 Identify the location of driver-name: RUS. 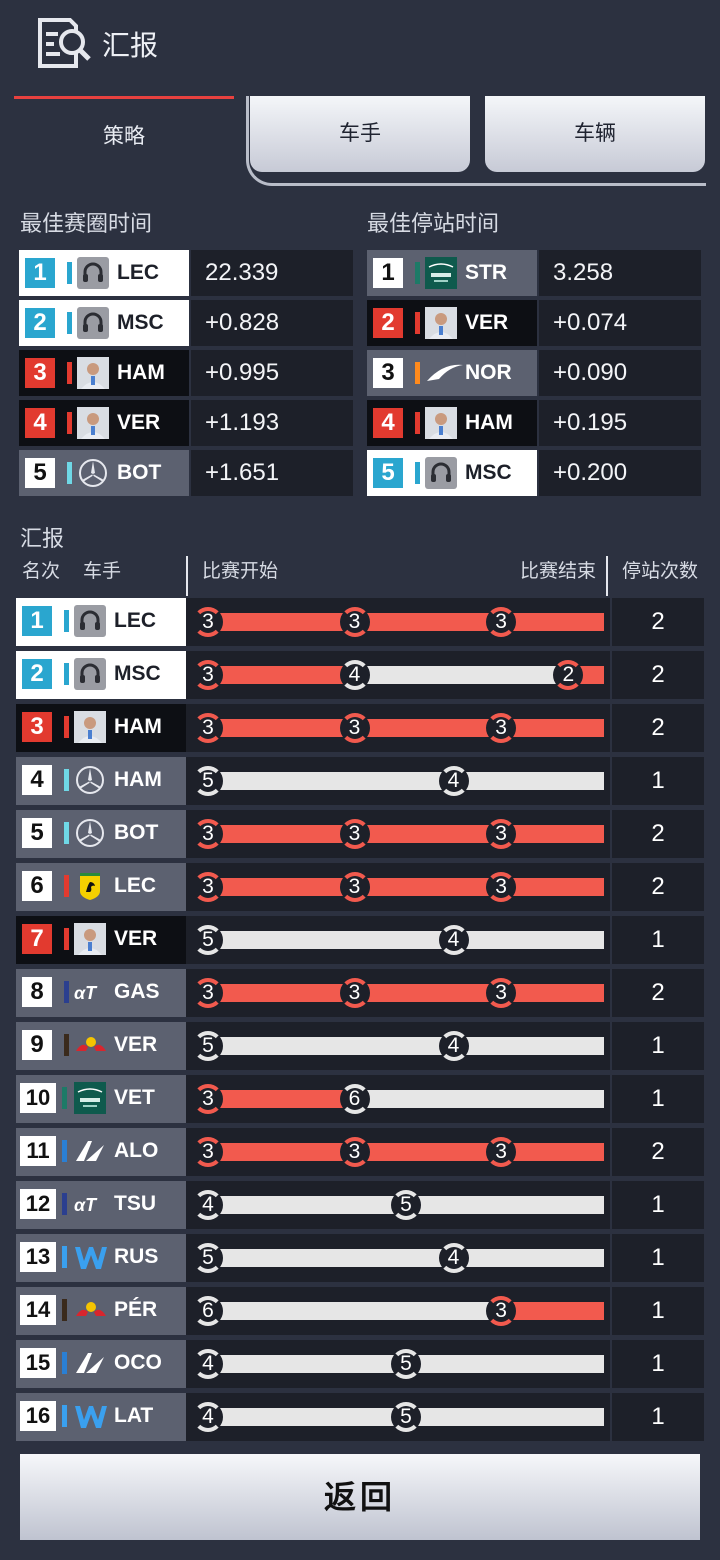
(136, 1256).